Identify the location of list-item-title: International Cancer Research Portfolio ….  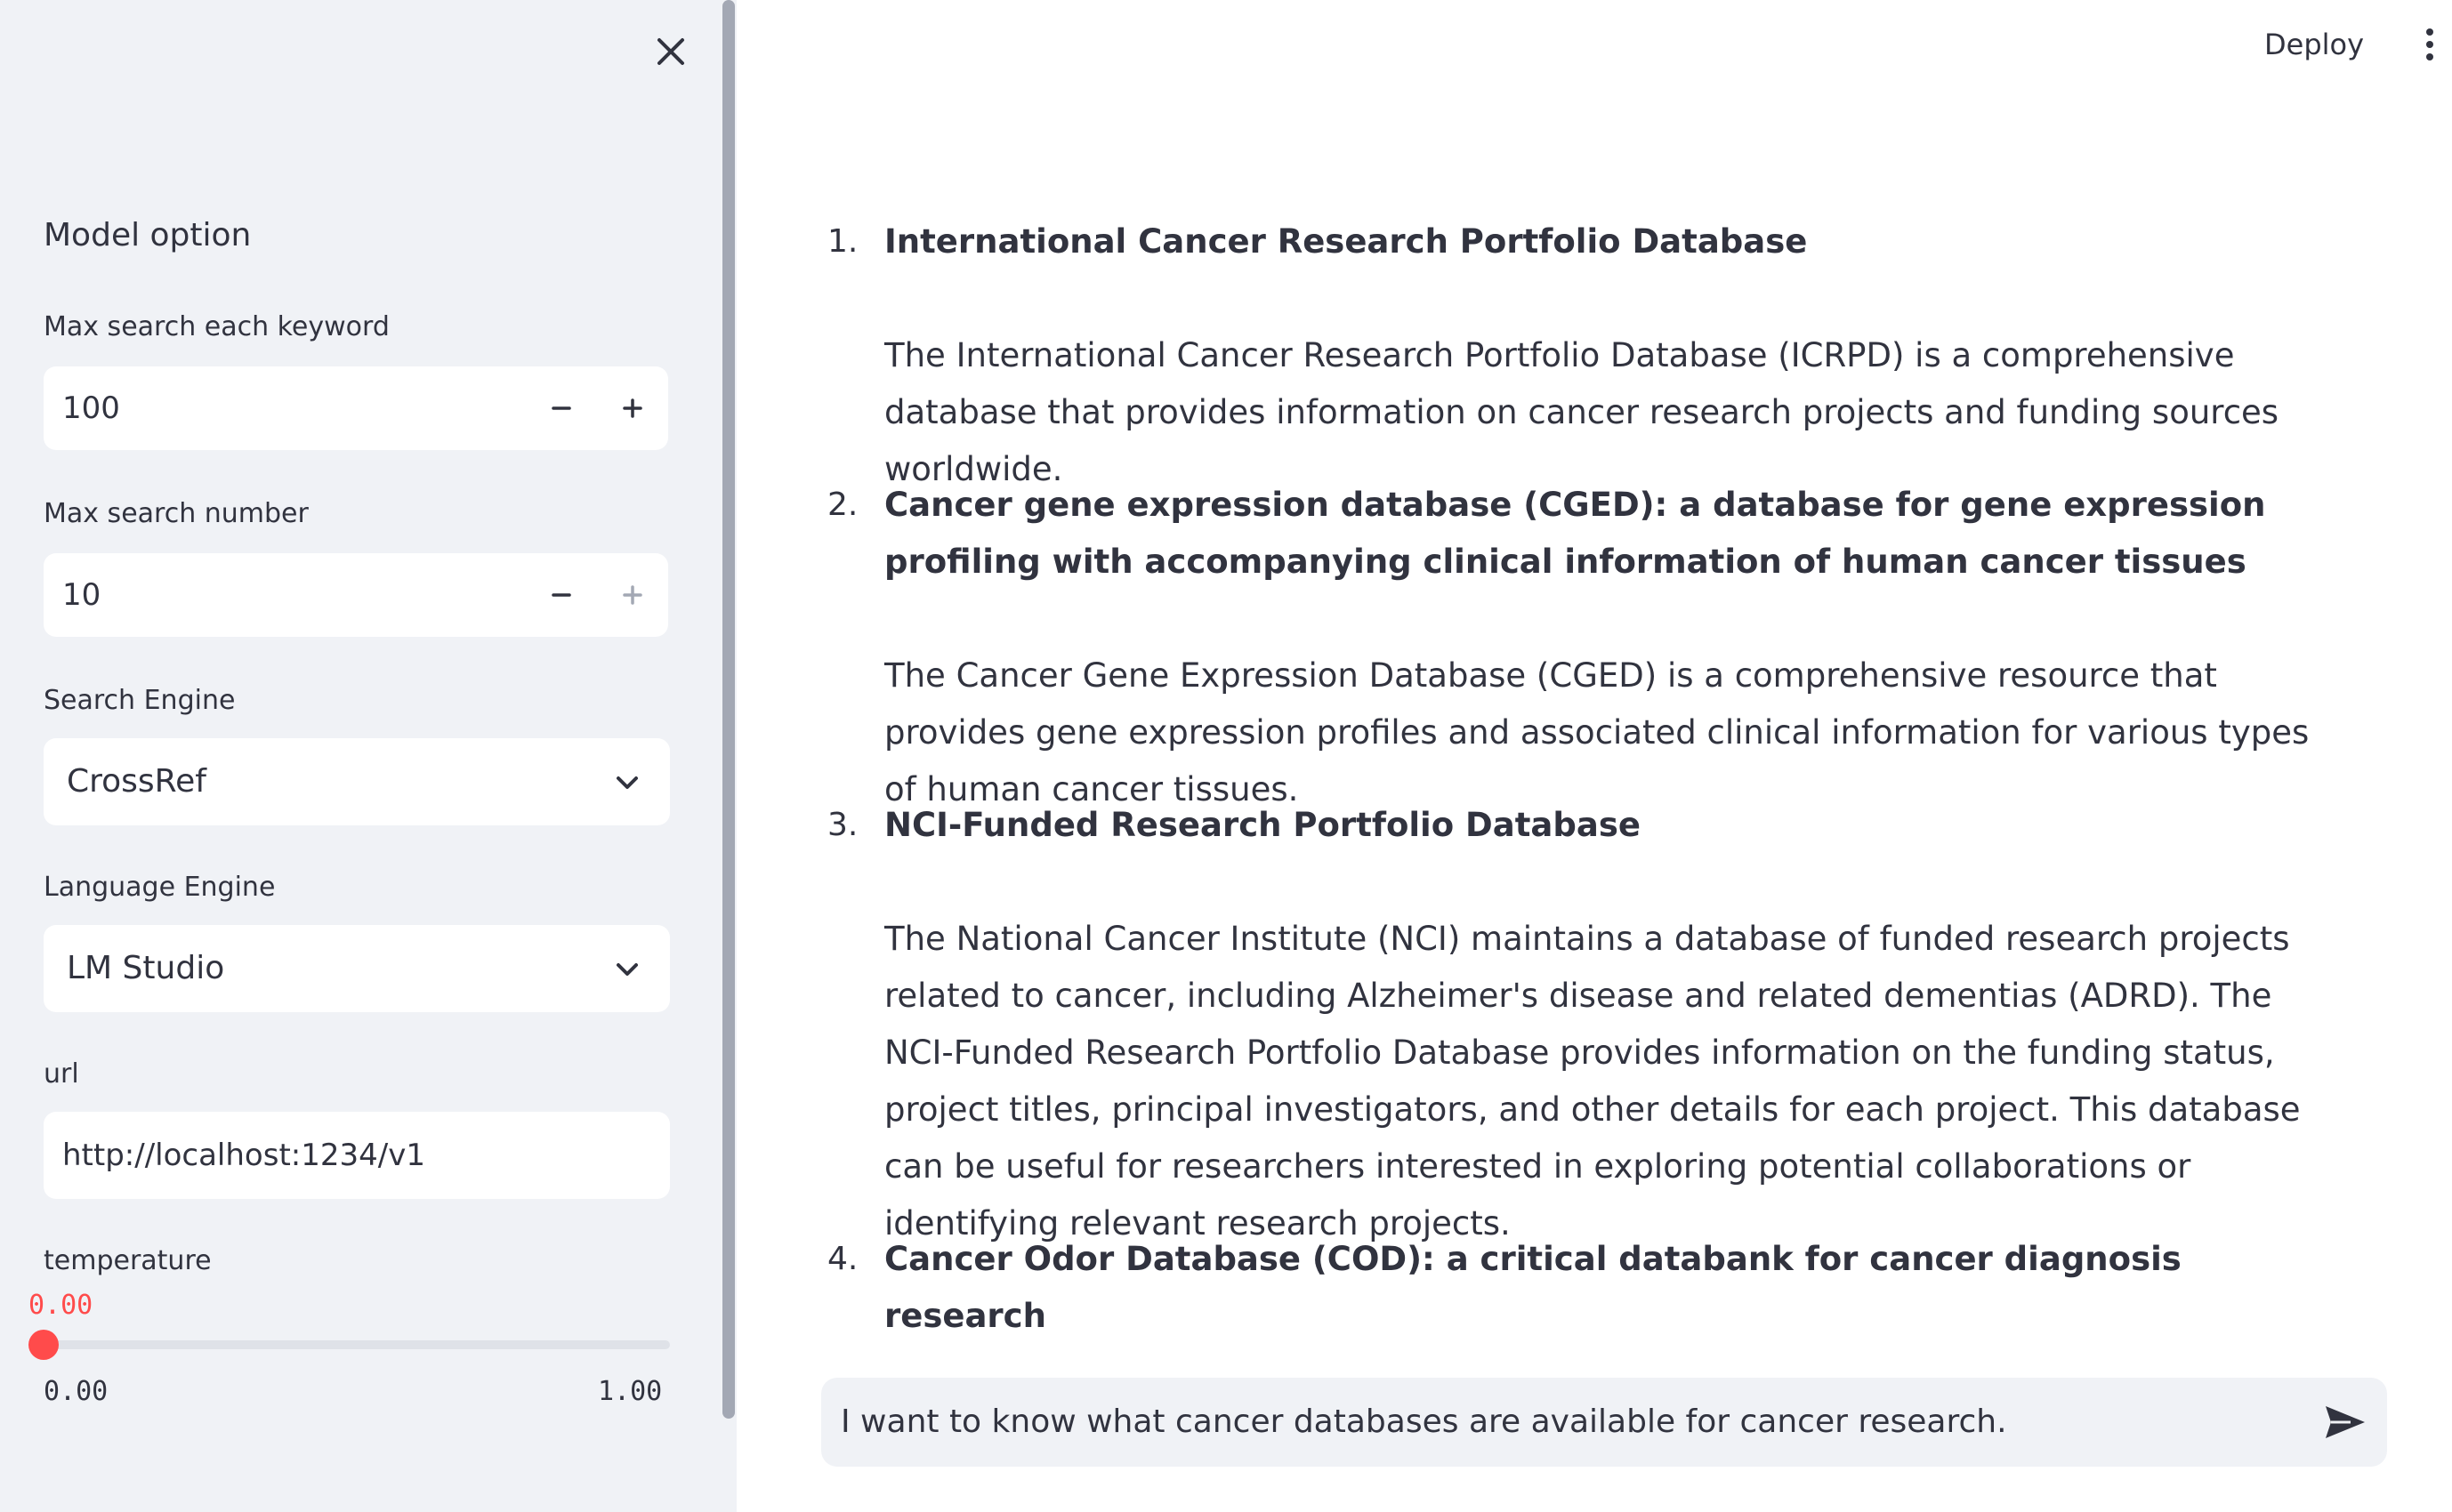
(1346, 241).